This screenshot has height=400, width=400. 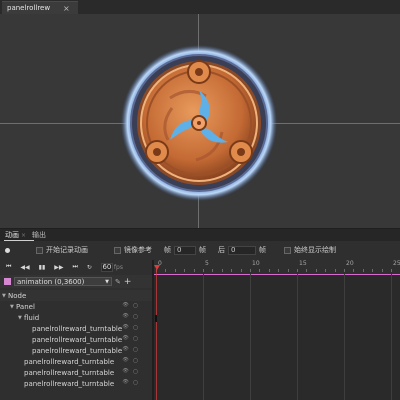 I want to click on clip-row: animation (0,3600) ▼ ✎ +, so click(x=76, y=281).